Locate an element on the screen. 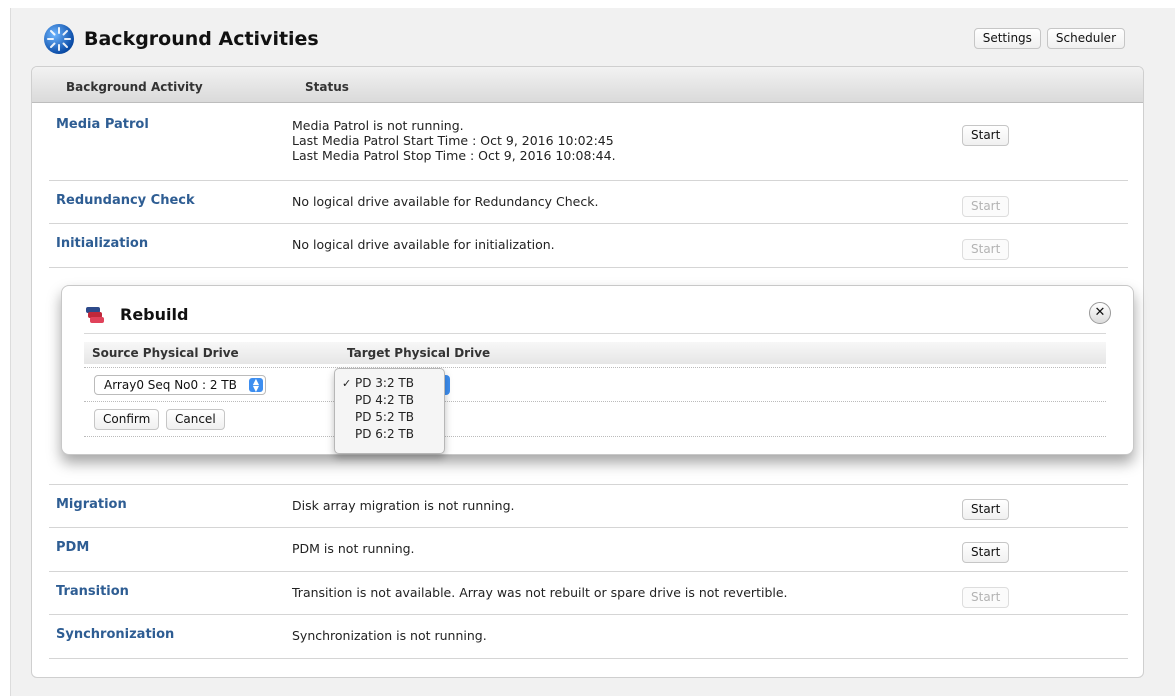 The height and width of the screenshot is (696, 1175). column-header-status: Status is located at coordinates (327, 87).